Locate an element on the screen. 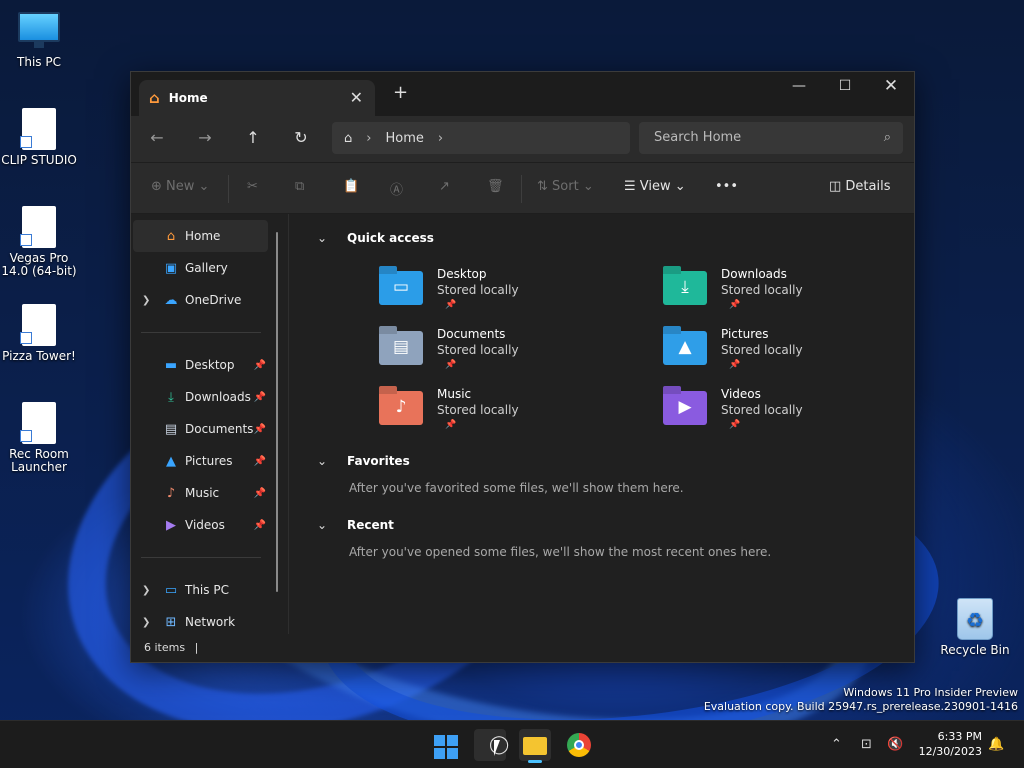  taskbar-clock: 6:33 PM 12/30/2023 is located at coordinates (950, 744).